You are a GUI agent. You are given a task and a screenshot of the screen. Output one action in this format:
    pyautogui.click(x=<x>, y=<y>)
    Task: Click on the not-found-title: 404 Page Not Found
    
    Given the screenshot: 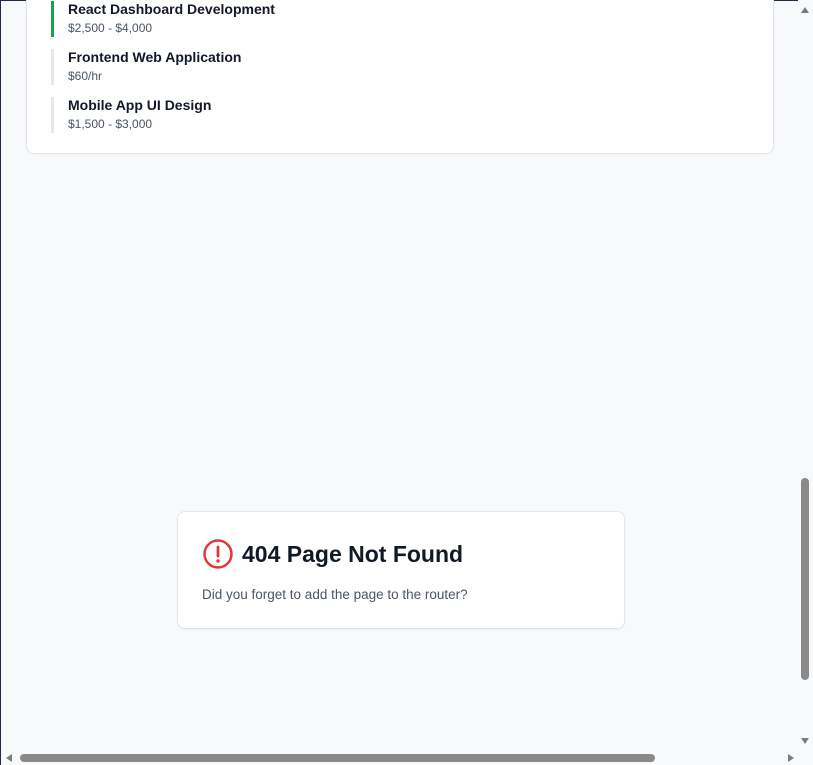 What is the action you would take?
    pyautogui.click(x=353, y=553)
    